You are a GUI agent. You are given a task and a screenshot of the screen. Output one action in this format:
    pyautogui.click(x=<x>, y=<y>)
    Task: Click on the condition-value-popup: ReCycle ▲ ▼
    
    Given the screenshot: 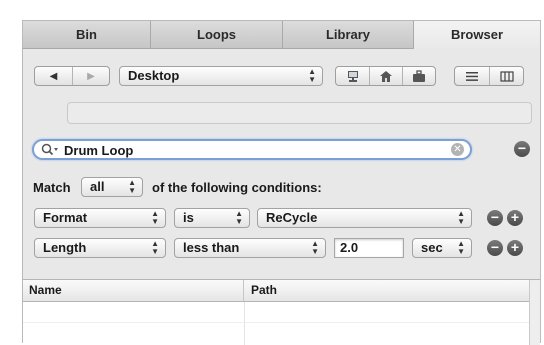 What is the action you would take?
    pyautogui.click(x=364, y=218)
    